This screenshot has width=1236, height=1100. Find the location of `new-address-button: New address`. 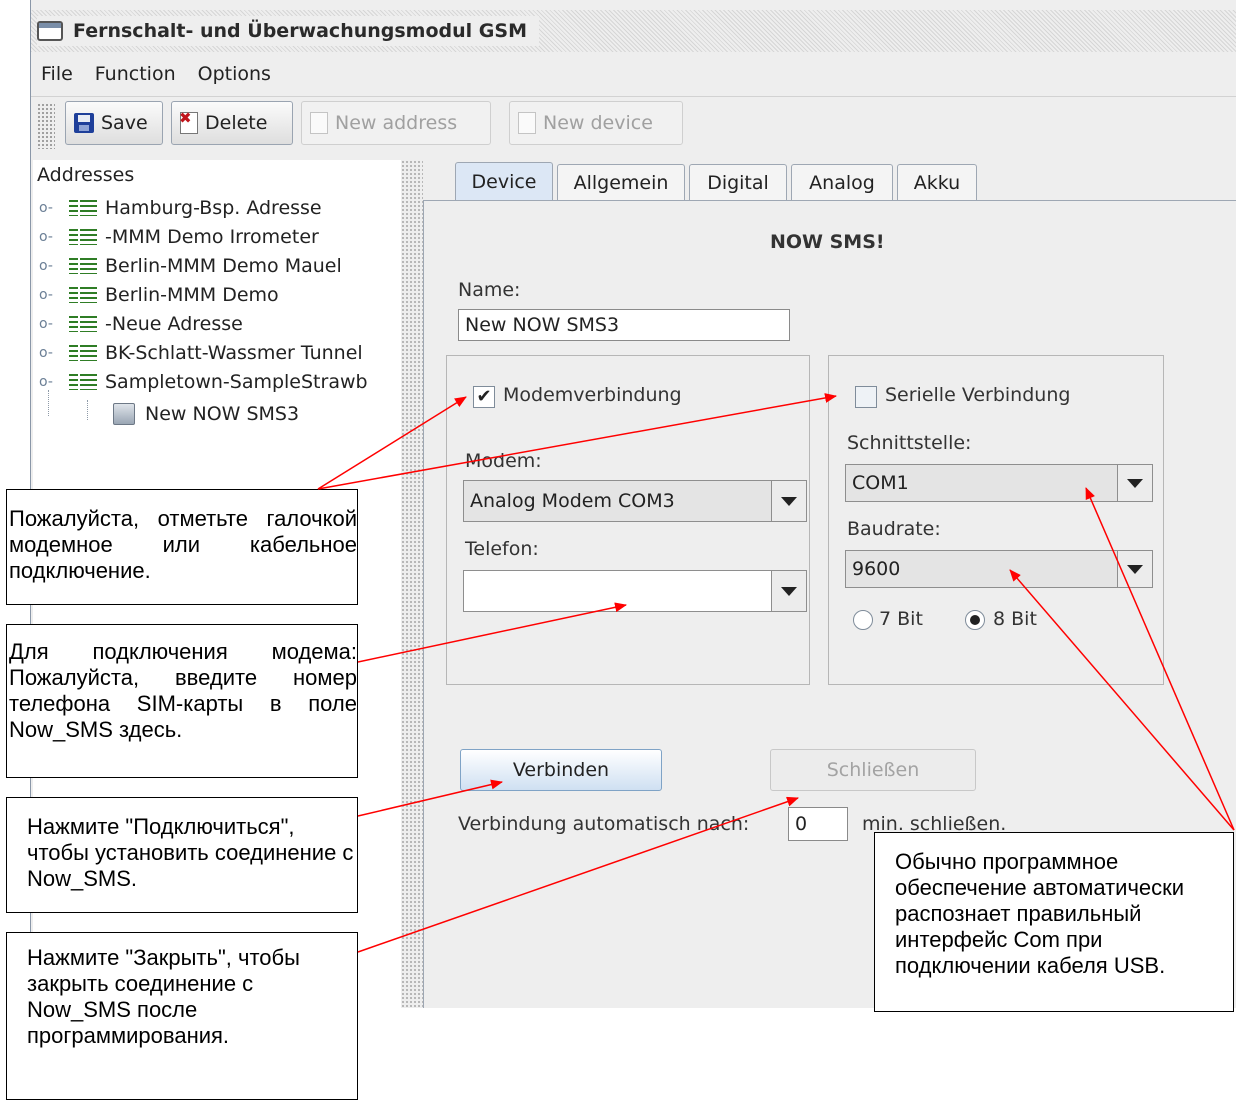

new-address-button: New address is located at coordinates (396, 123).